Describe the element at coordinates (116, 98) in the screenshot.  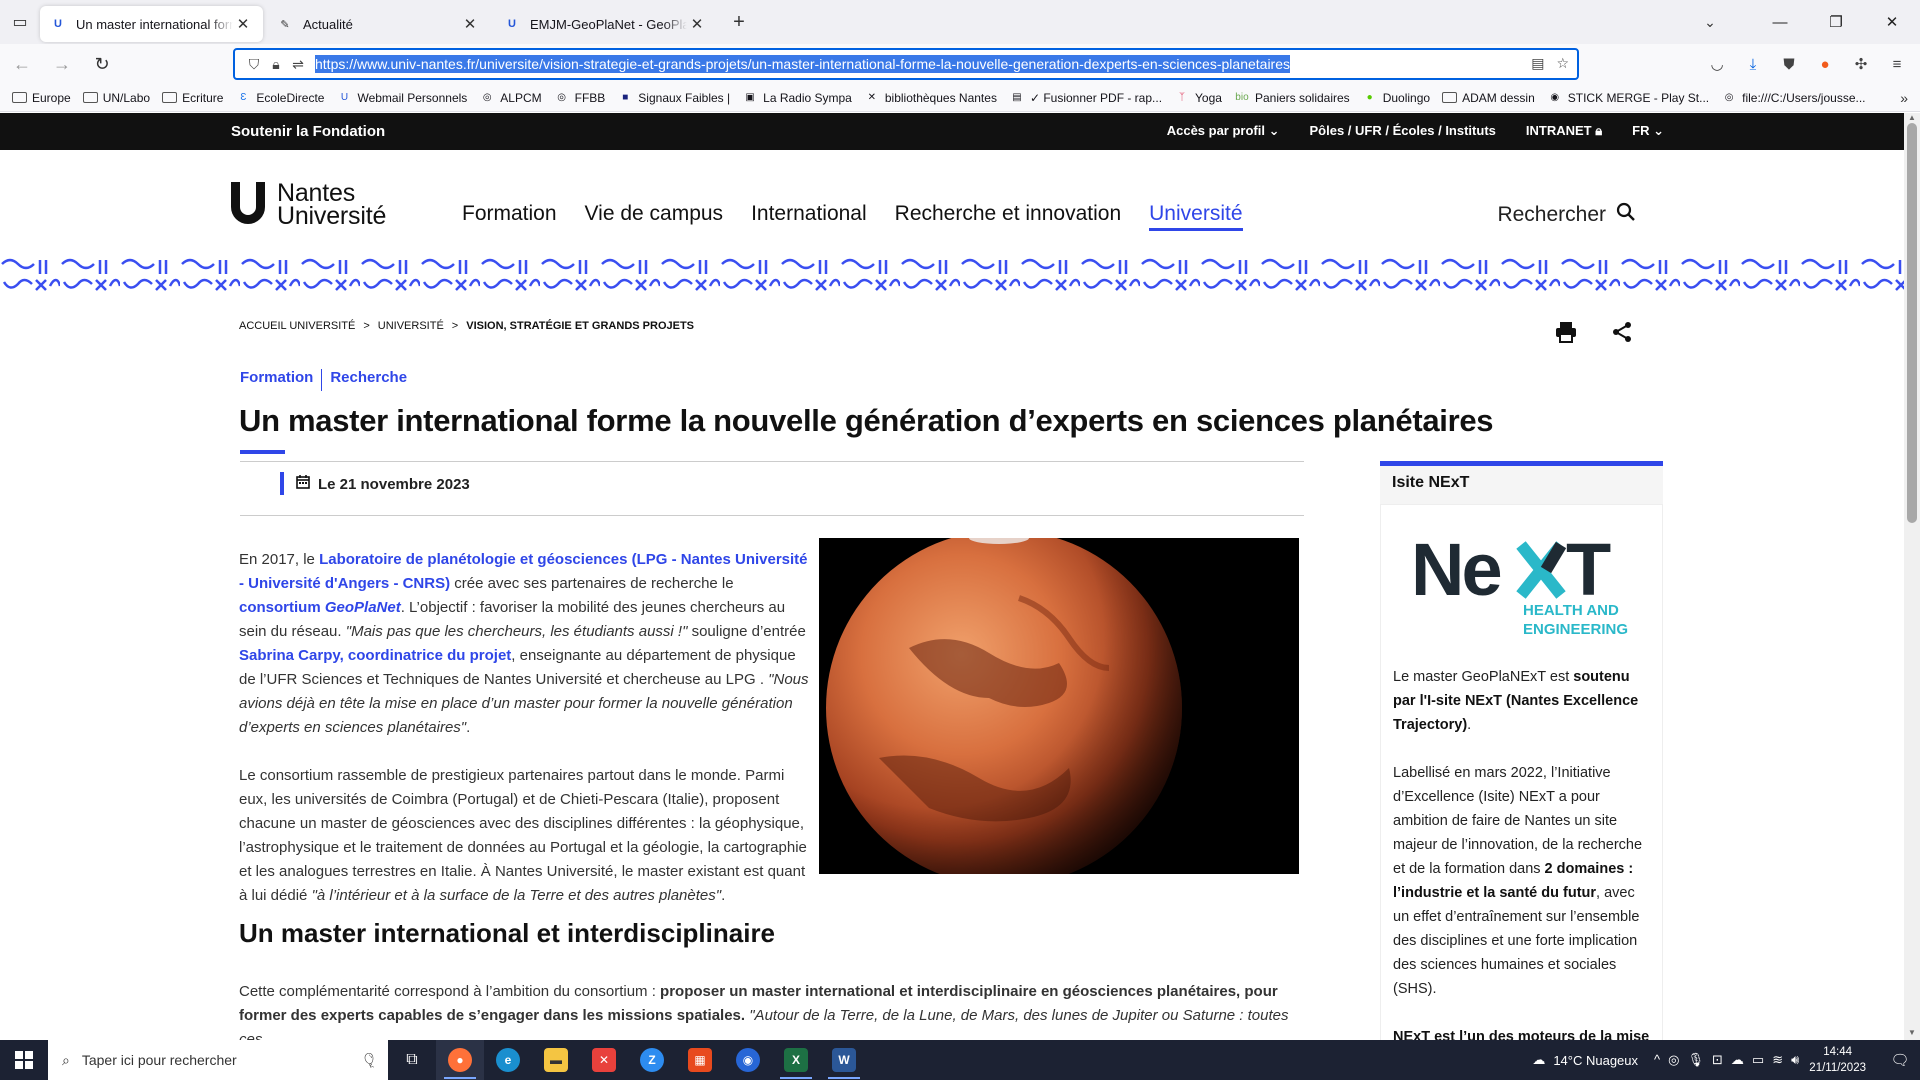
I see `bookmark-item: UN/Labo` at that location.